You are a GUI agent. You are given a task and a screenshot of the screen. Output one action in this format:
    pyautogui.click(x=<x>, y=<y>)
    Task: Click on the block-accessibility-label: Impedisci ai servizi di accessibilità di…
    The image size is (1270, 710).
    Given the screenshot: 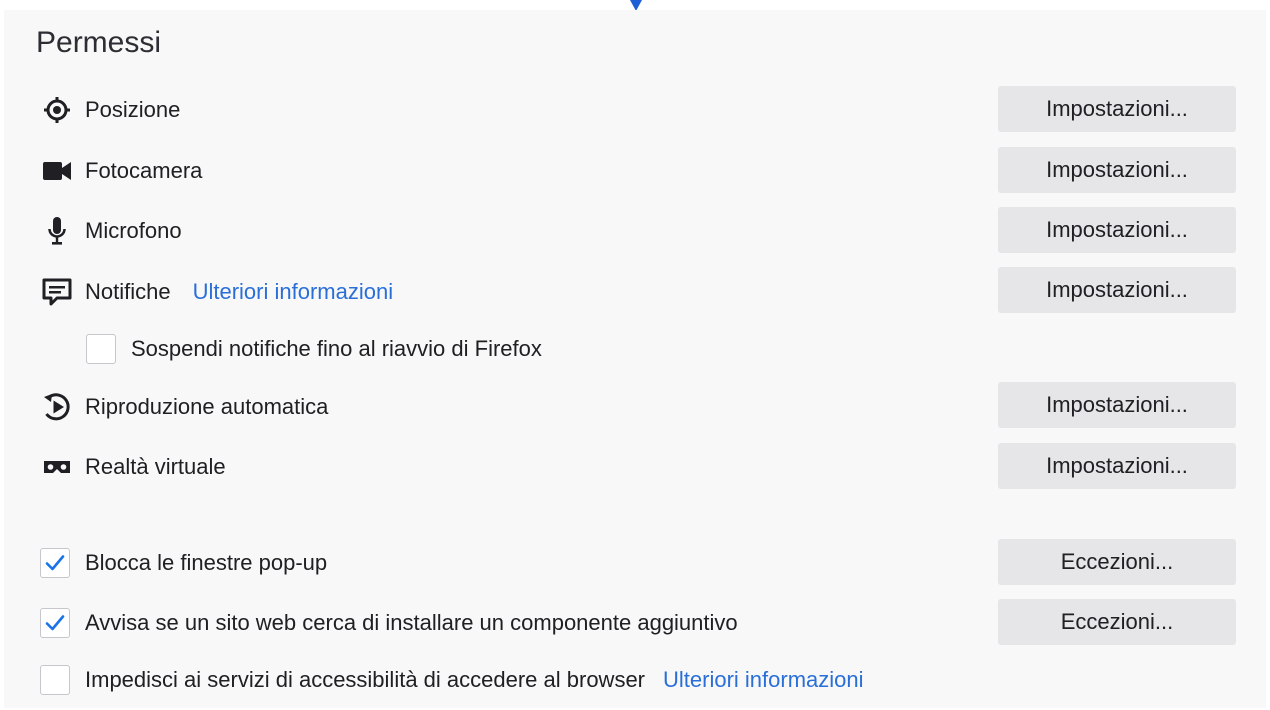 What is the action you would take?
    pyautogui.click(x=365, y=679)
    